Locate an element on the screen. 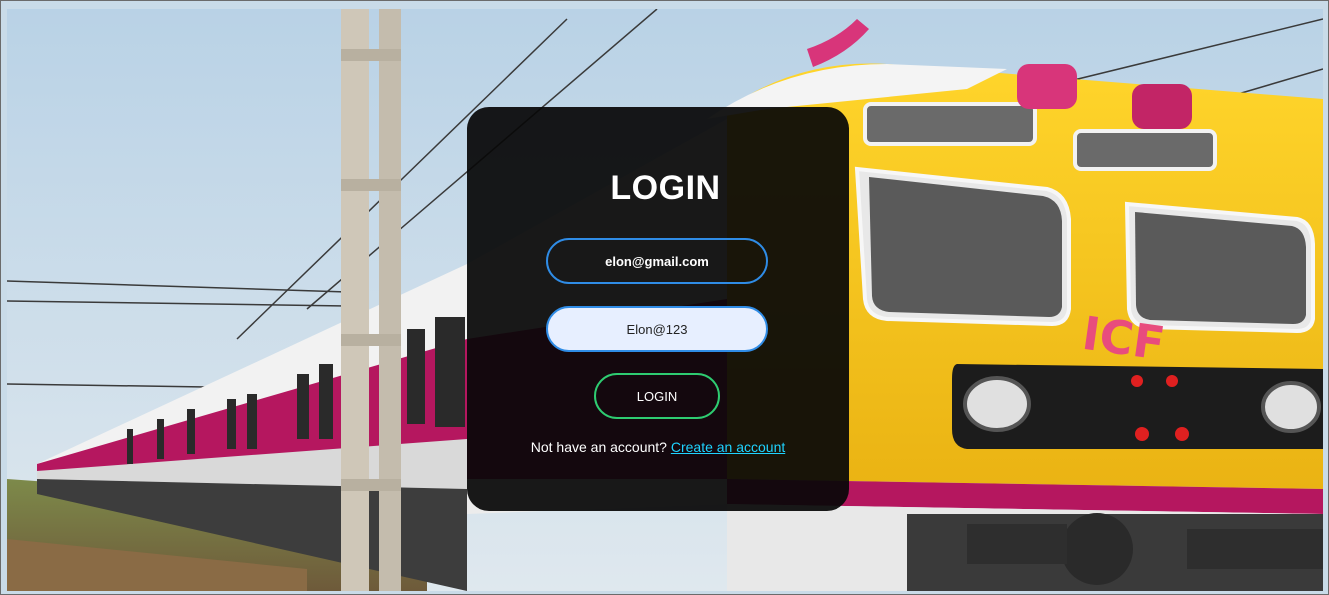  svg-text: ICF is located at coordinates (1123, 338).